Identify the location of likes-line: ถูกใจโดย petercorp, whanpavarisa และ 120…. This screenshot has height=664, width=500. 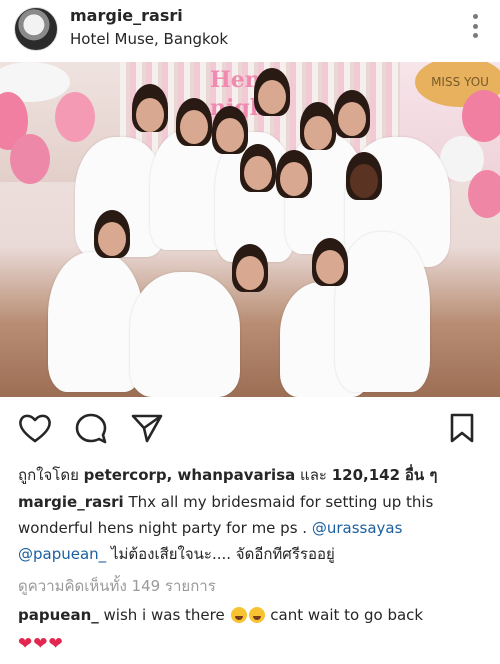
(227, 475).